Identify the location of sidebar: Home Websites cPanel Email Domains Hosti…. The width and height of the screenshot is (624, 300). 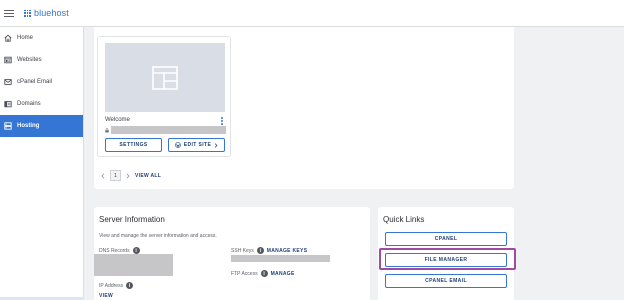
(42, 163).